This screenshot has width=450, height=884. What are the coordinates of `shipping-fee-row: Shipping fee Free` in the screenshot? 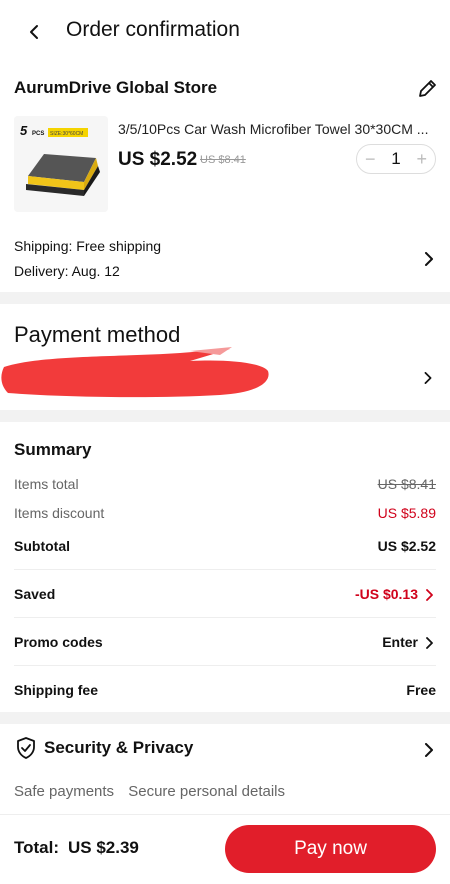 It's located at (225, 693).